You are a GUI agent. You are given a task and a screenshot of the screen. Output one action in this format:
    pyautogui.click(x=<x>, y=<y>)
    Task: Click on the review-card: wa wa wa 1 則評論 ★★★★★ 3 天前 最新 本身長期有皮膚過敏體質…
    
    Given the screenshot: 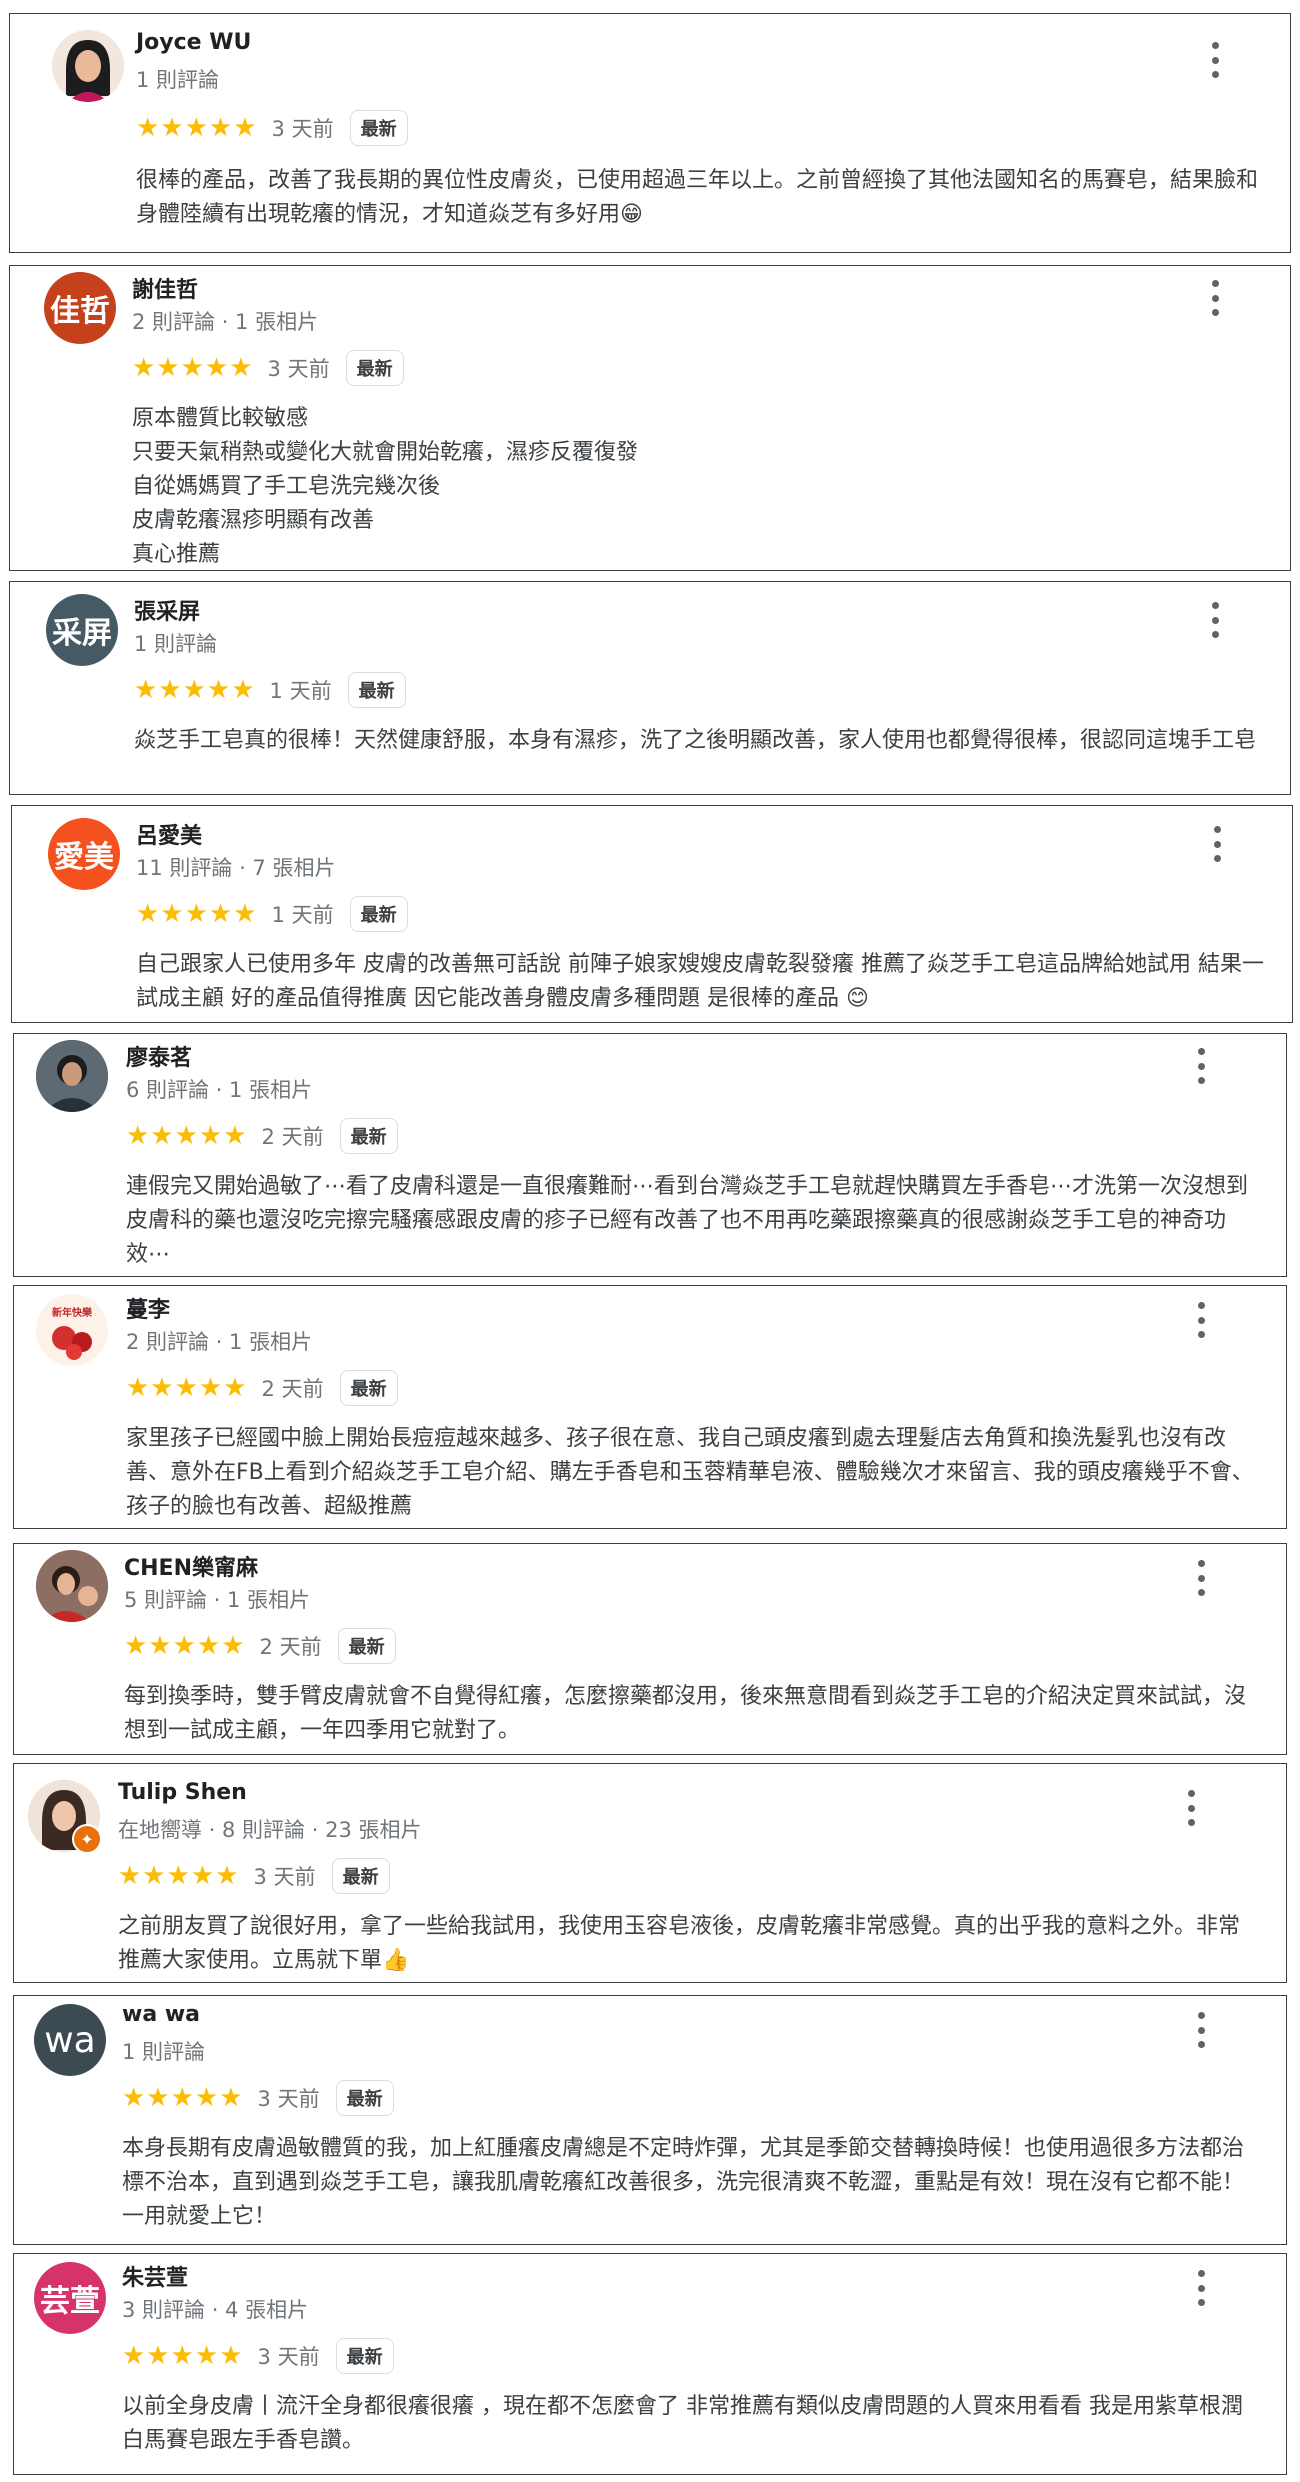 What is the action you would take?
    pyautogui.click(x=650, y=2120)
    